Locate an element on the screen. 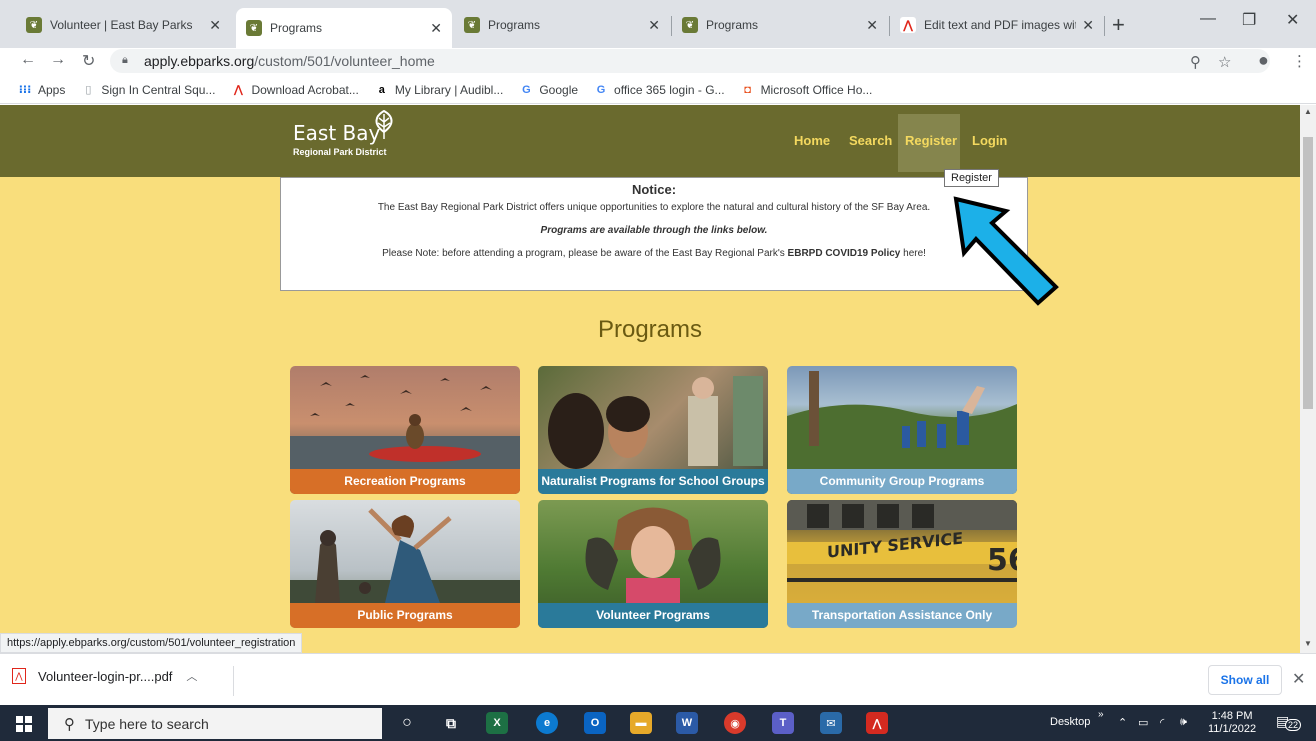 The width and height of the screenshot is (1316, 741). acrobat-icon: ⋀ is located at coordinates (877, 723).